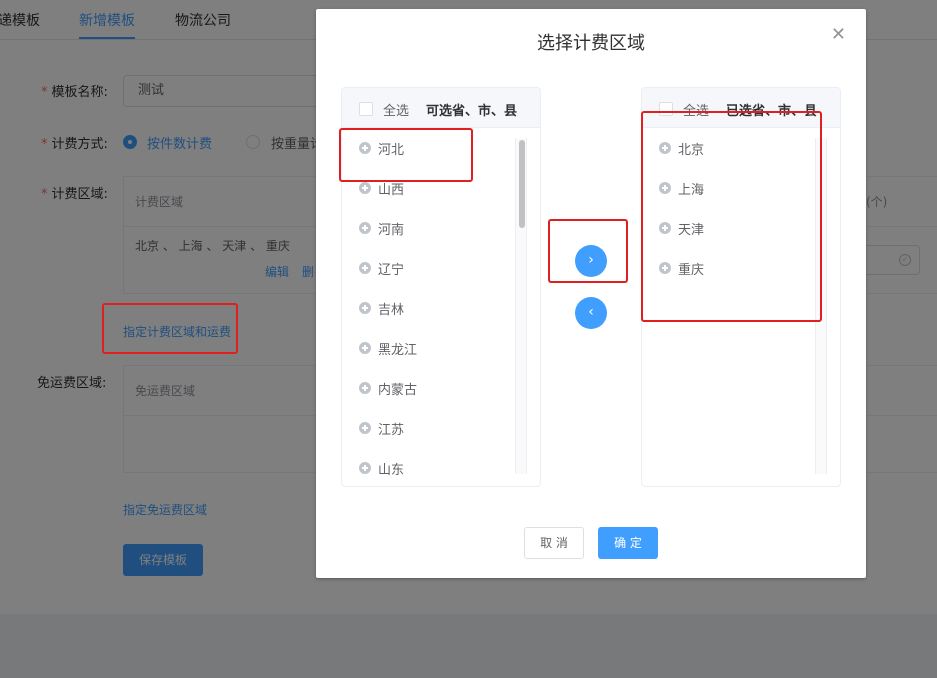  What do you see at coordinates (522, 184) in the screenshot?
I see `available-list-scroll-thumb` at bounding box center [522, 184].